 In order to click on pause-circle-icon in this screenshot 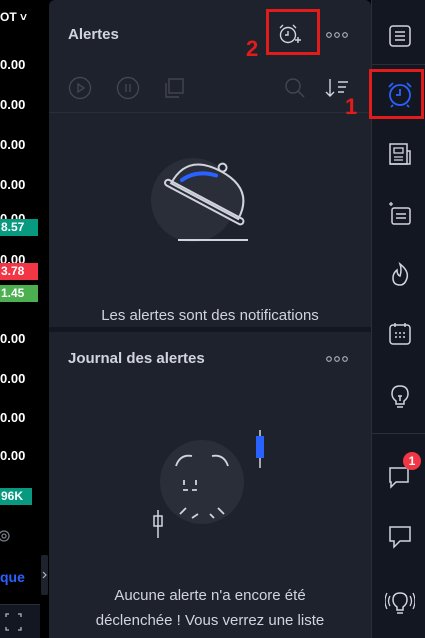, I will do `click(128, 88)`.